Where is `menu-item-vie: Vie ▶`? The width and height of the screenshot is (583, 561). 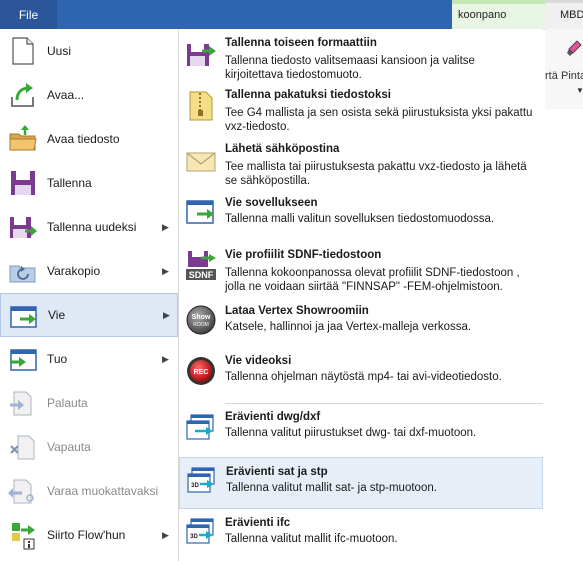 menu-item-vie: Vie ▶ is located at coordinates (89, 315).